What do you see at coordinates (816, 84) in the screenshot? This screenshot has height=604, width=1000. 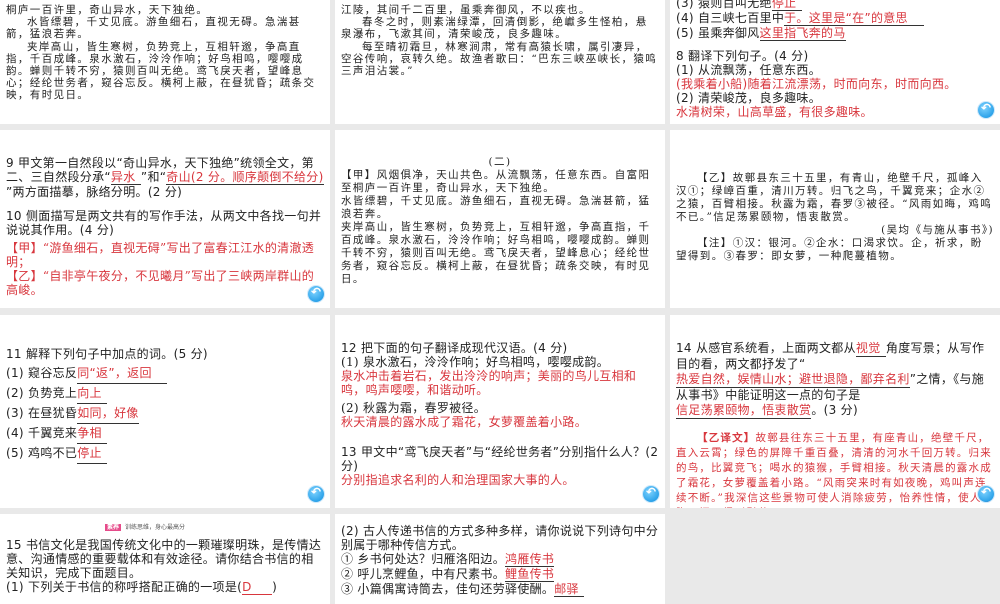 I see `answer: (我乘着小船)随着江流漂荡，时而向东，时而向西。` at bounding box center [816, 84].